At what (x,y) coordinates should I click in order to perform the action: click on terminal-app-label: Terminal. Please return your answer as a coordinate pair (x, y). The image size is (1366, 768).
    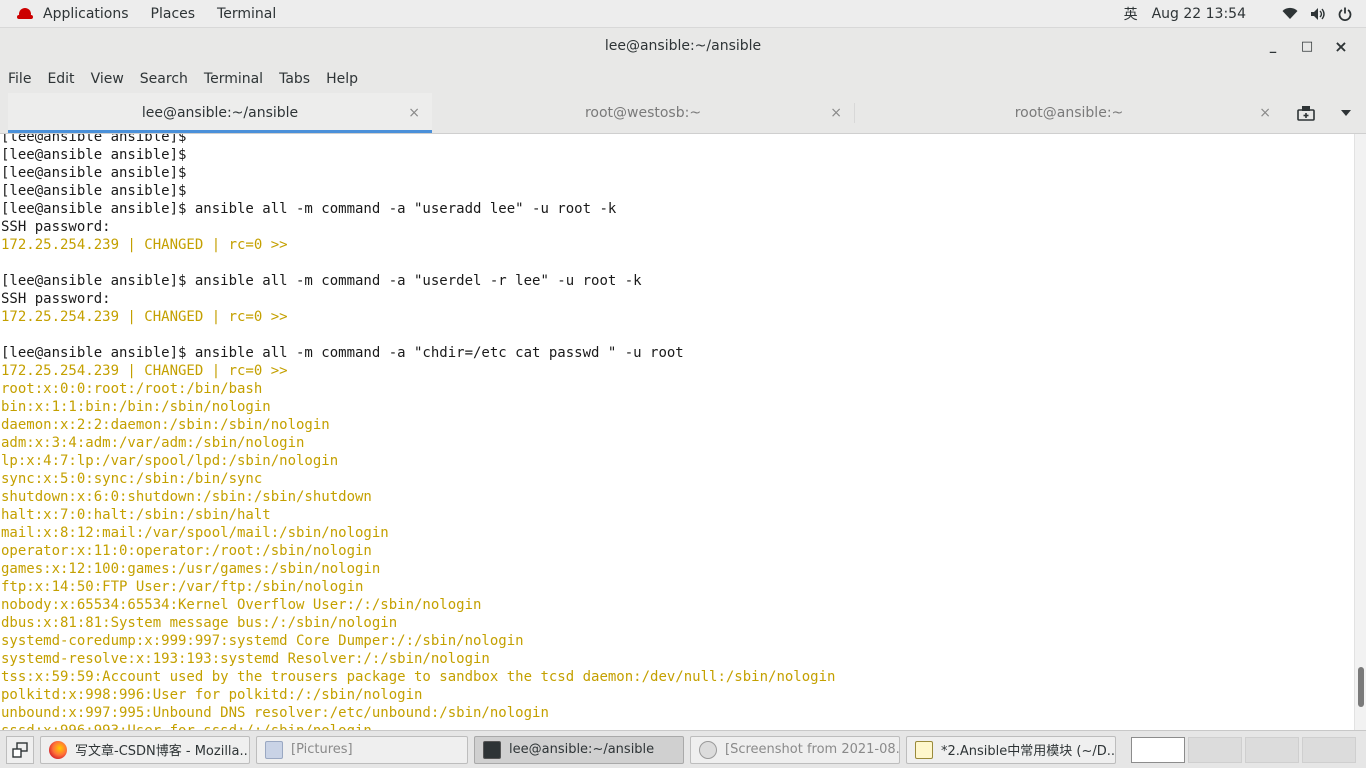
    Looking at the image, I should click on (247, 13).